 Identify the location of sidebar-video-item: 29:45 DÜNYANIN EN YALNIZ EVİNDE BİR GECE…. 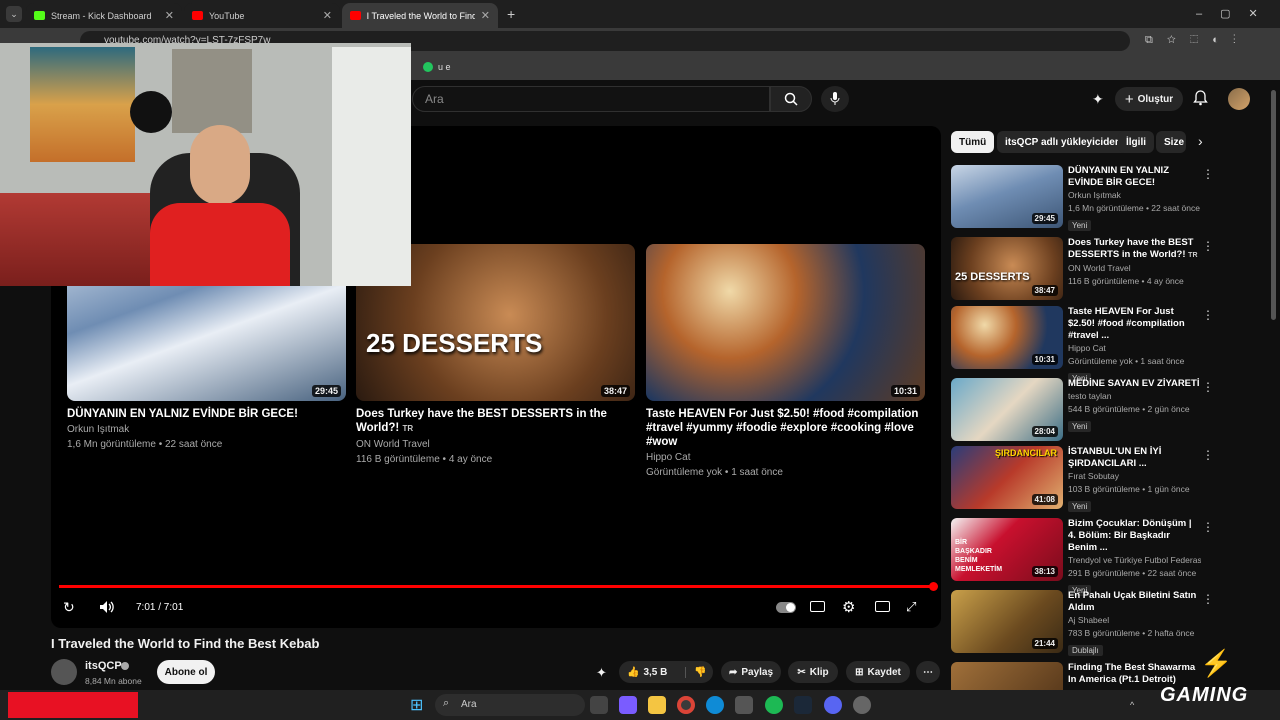
(1083, 198).